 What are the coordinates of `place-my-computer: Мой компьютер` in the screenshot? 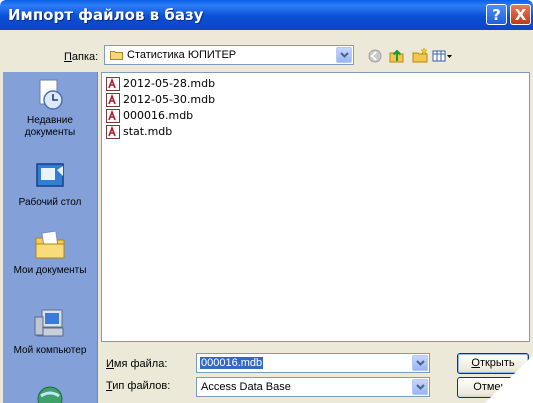 It's located at (50, 332).